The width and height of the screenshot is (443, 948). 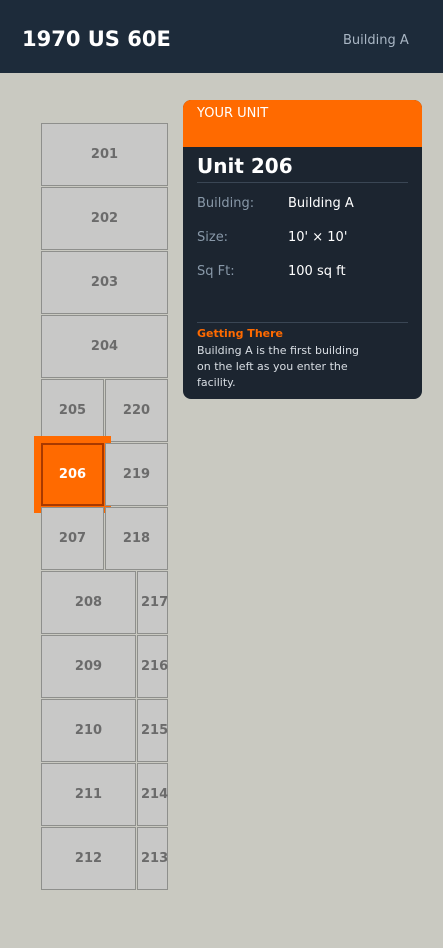 I want to click on unit-219: 219, so click(x=136, y=474).